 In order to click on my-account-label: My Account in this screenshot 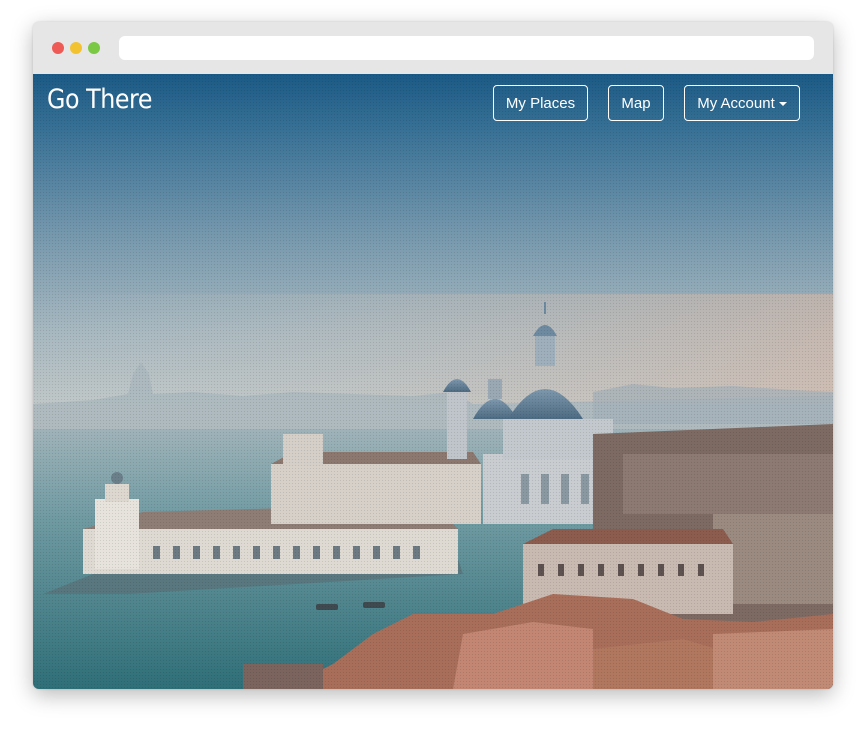, I will do `click(736, 103)`.